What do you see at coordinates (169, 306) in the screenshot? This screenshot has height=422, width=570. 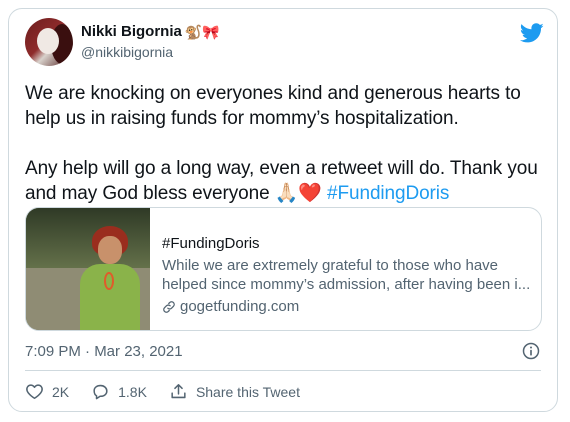 I see `link-icon` at bounding box center [169, 306].